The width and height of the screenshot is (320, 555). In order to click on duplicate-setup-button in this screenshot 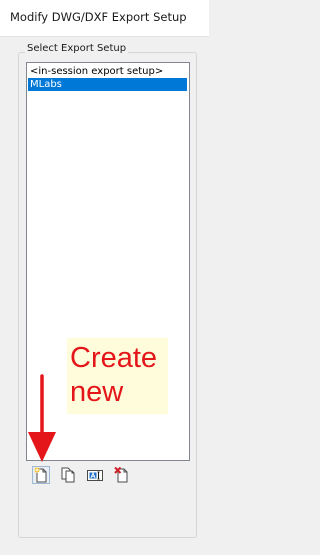, I will do `click(68, 475)`.